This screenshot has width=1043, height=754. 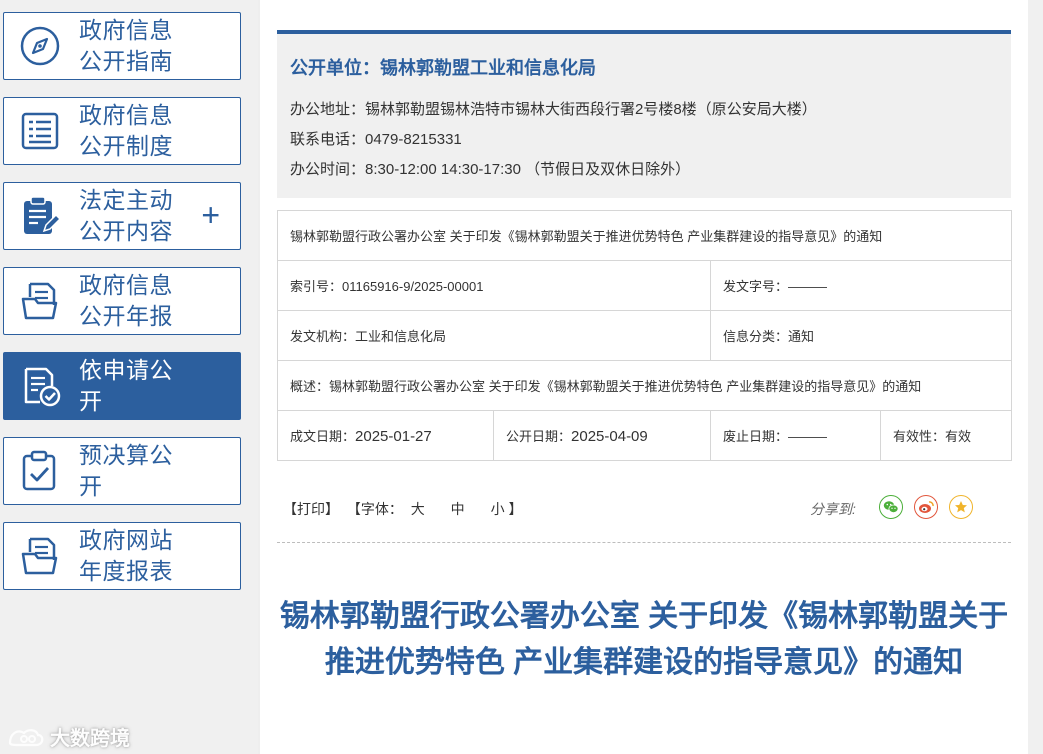 I want to click on favorite-star-icon, so click(x=961, y=507).